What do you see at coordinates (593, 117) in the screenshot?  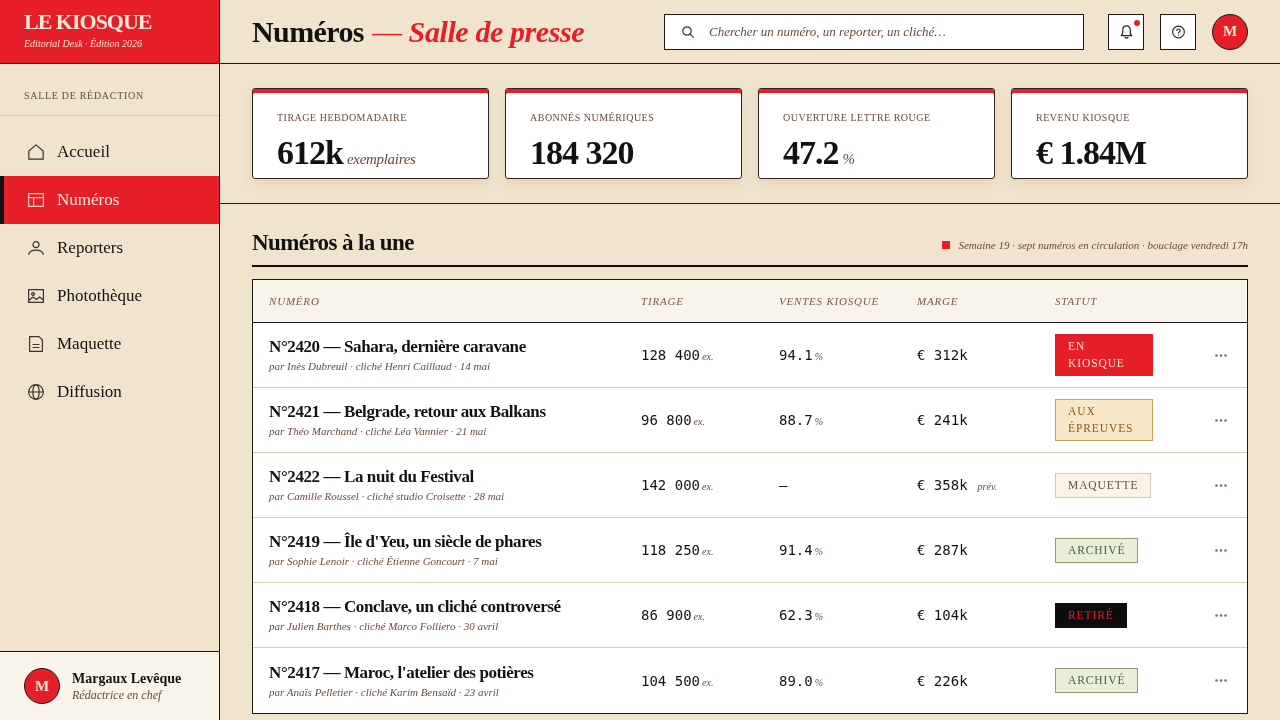 I see `stat-label: ABONNÉS NUMÉRIQUES` at bounding box center [593, 117].